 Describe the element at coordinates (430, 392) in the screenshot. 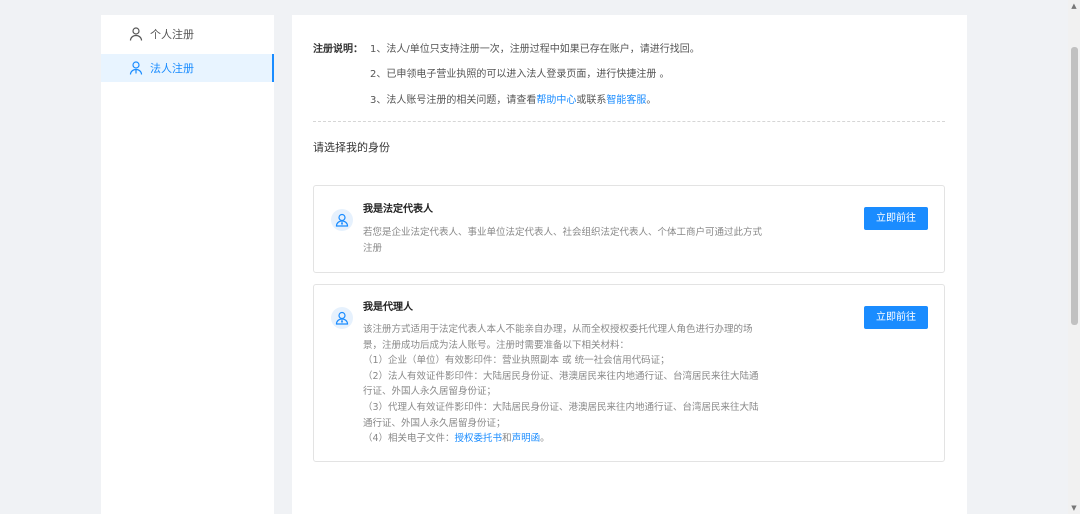

I see `desc-line: 行证、外国人永久居留身份证；` at that location.